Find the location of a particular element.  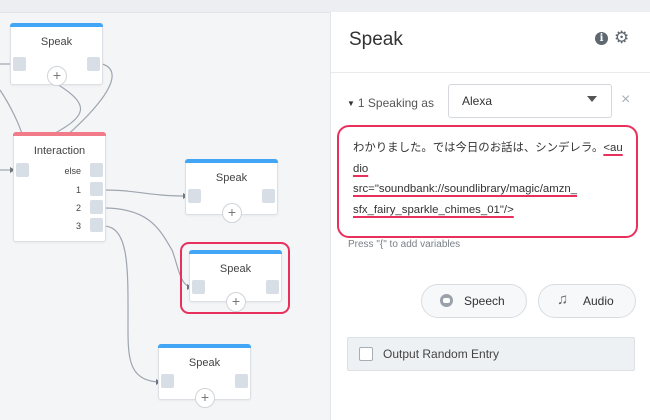

wire-choice3 is located at coordinates (132, 304).